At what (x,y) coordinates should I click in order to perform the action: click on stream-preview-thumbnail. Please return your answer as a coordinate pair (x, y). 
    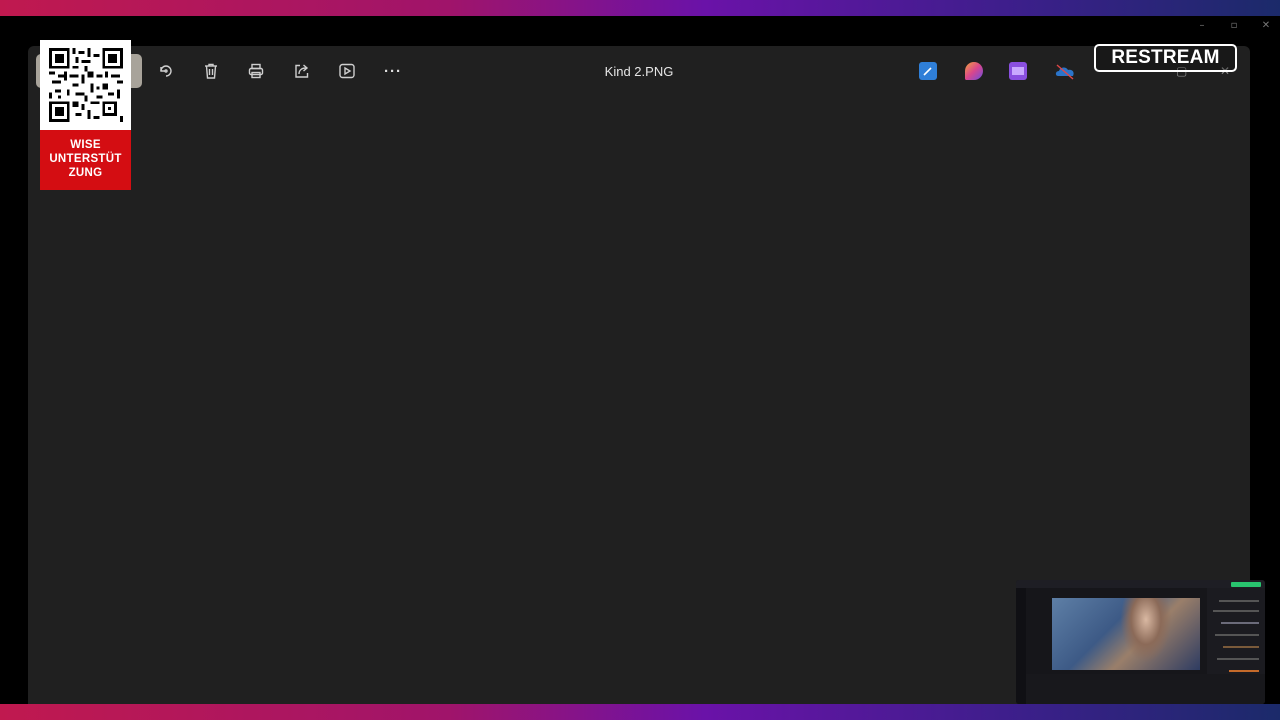
    Looking at the image, I should click on (1140, 642).